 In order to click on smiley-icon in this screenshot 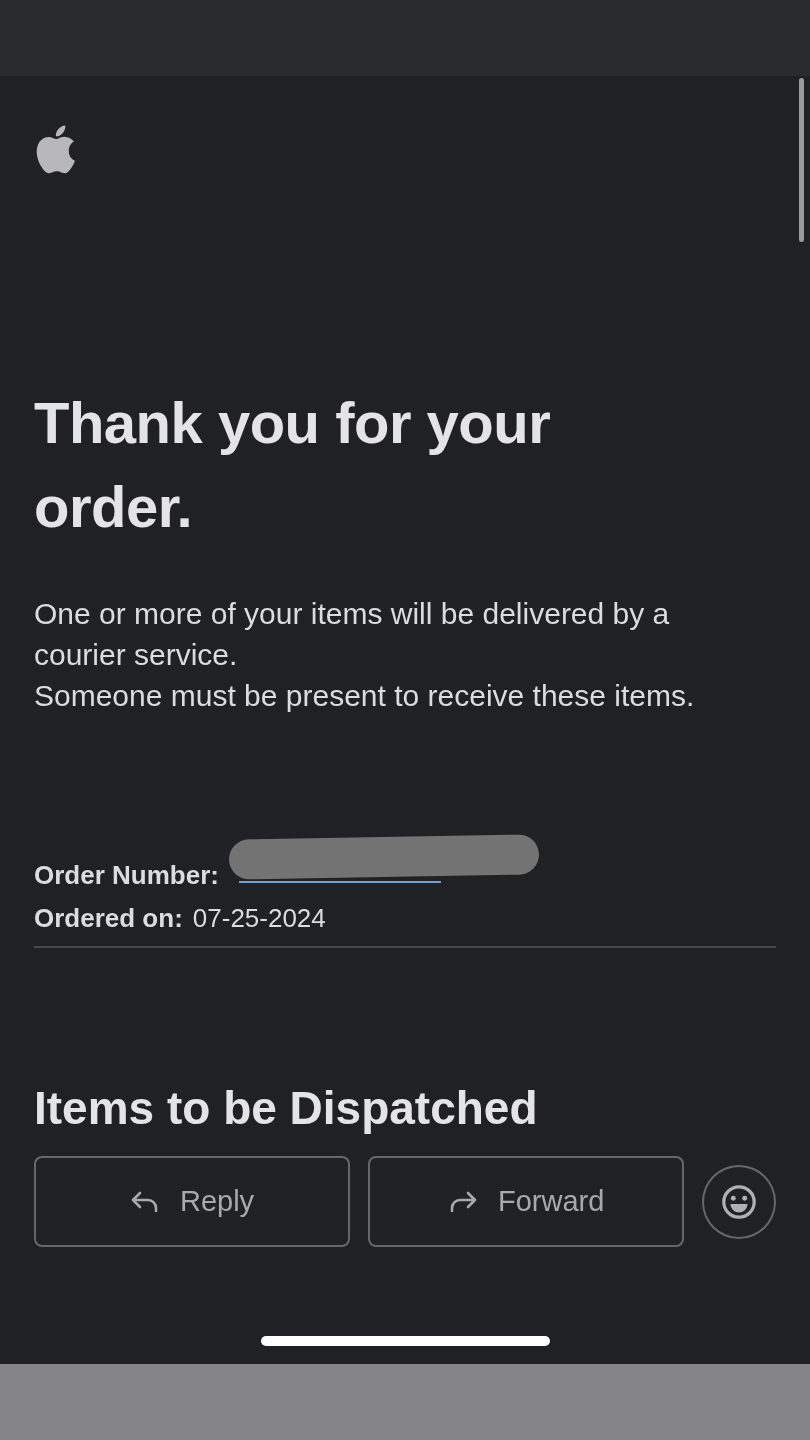, I will do `click(739, 1201)`.